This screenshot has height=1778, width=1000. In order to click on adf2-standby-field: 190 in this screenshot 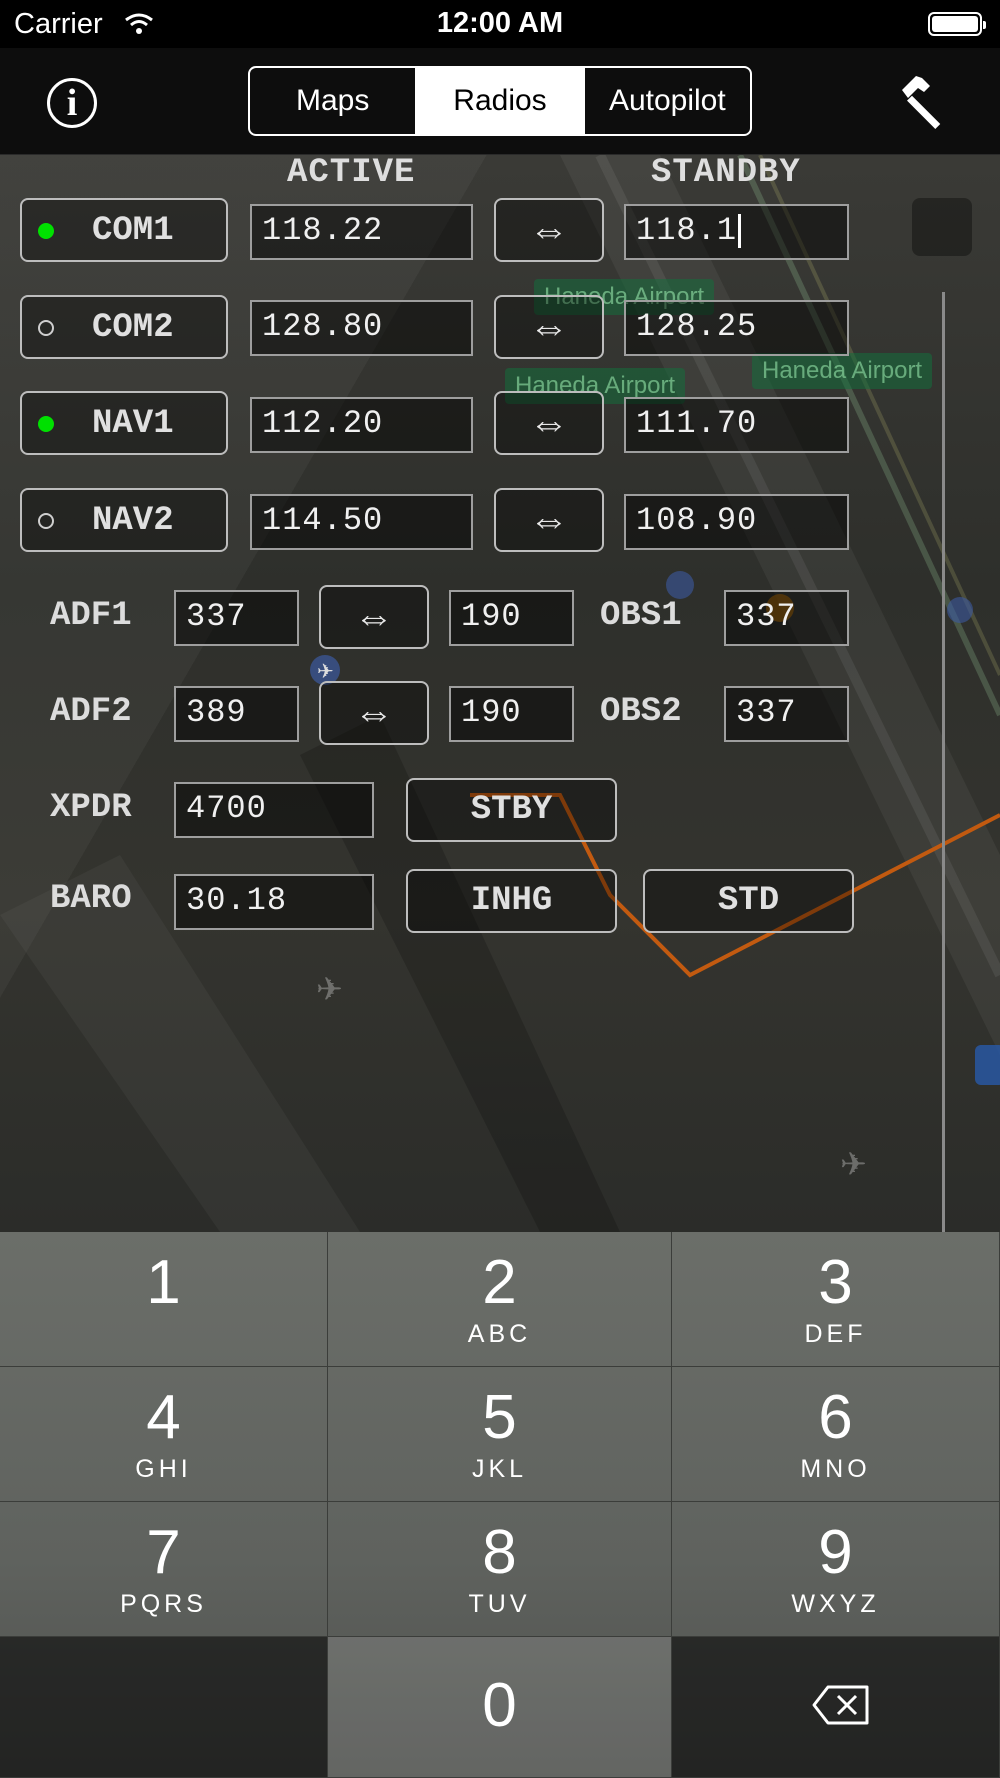, I will do `click(511, 714)`.